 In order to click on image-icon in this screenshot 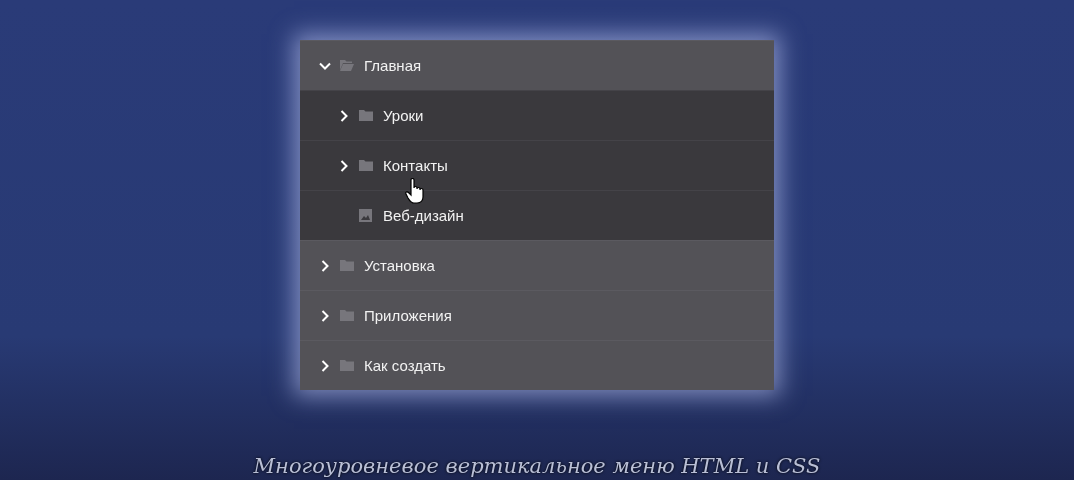, I will do `click(365, 215)`.